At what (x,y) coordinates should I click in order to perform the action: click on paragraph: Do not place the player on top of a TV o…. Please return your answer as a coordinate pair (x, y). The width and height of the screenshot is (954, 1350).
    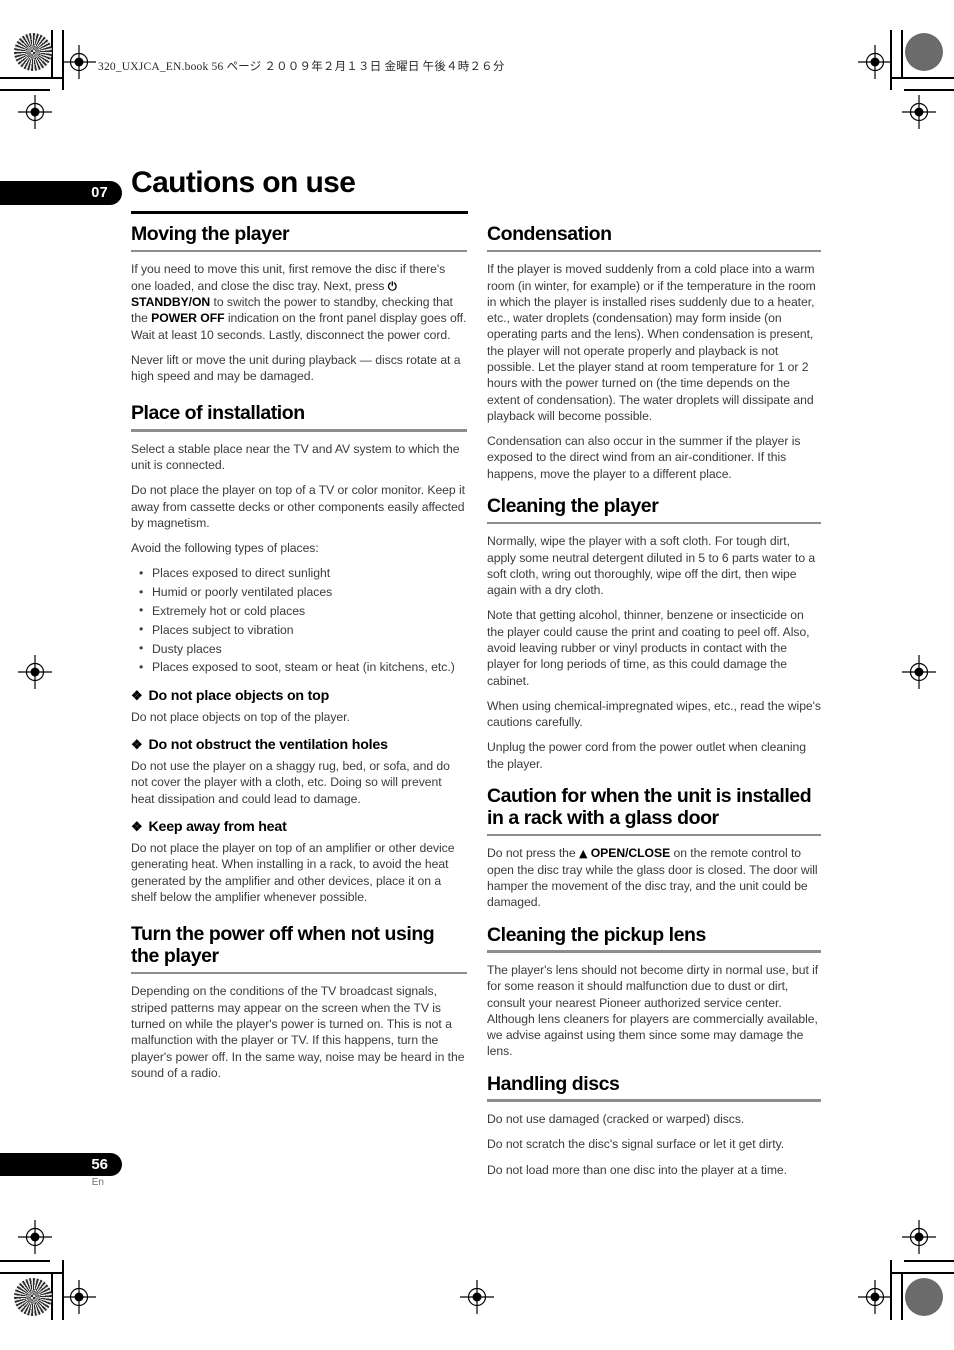
    Looking at the image, I should click on (298, 506).